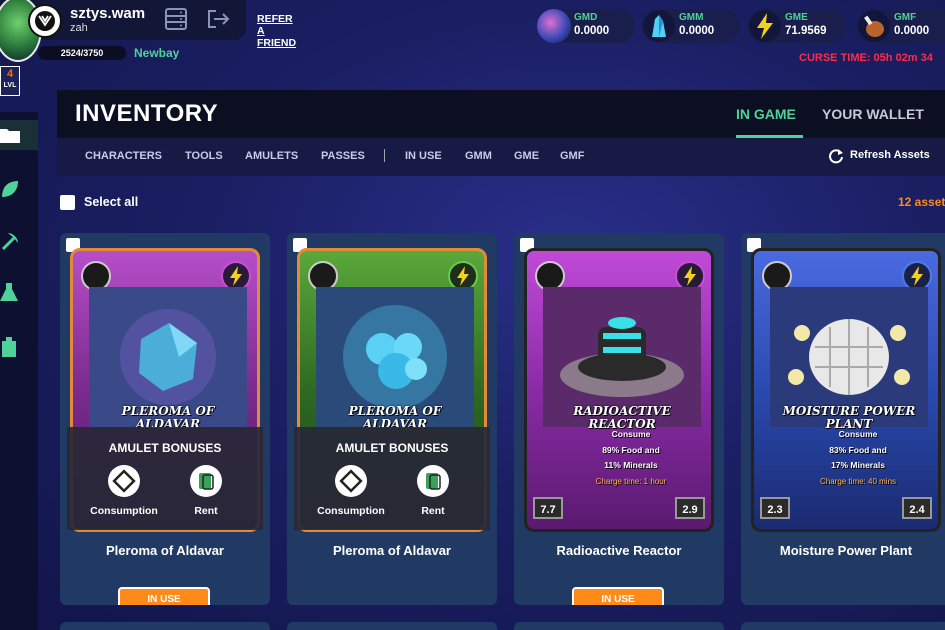  Describe the element at coordinates (526, 156) in the screenshot. I see `filter-gme: GME` at that location.